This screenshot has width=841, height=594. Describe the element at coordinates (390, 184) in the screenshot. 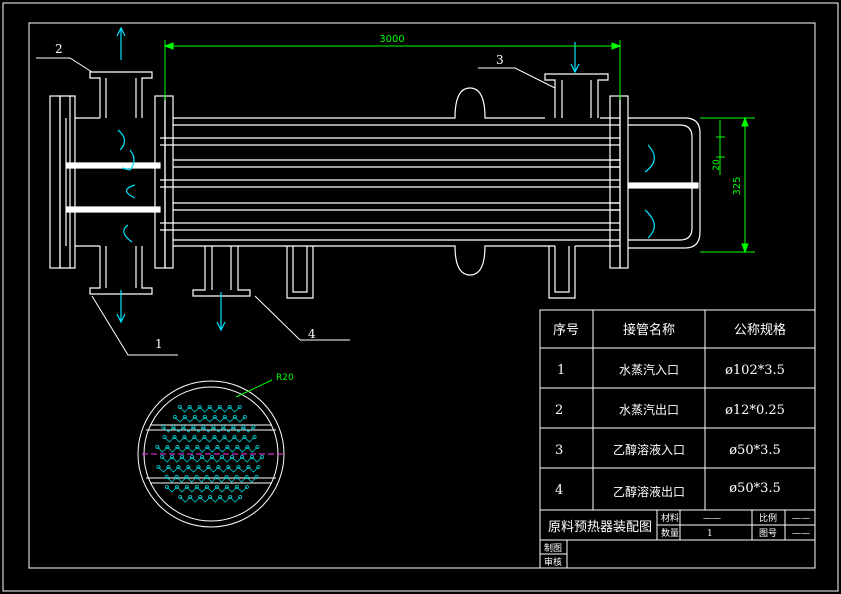

I see `tube-bundle` at that location.